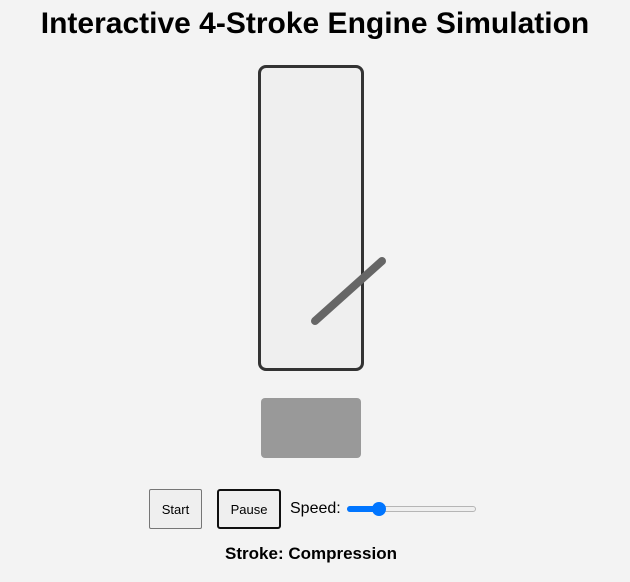  I want to click on simulation-controls: Start Pause Speed:, so click(312, 509).